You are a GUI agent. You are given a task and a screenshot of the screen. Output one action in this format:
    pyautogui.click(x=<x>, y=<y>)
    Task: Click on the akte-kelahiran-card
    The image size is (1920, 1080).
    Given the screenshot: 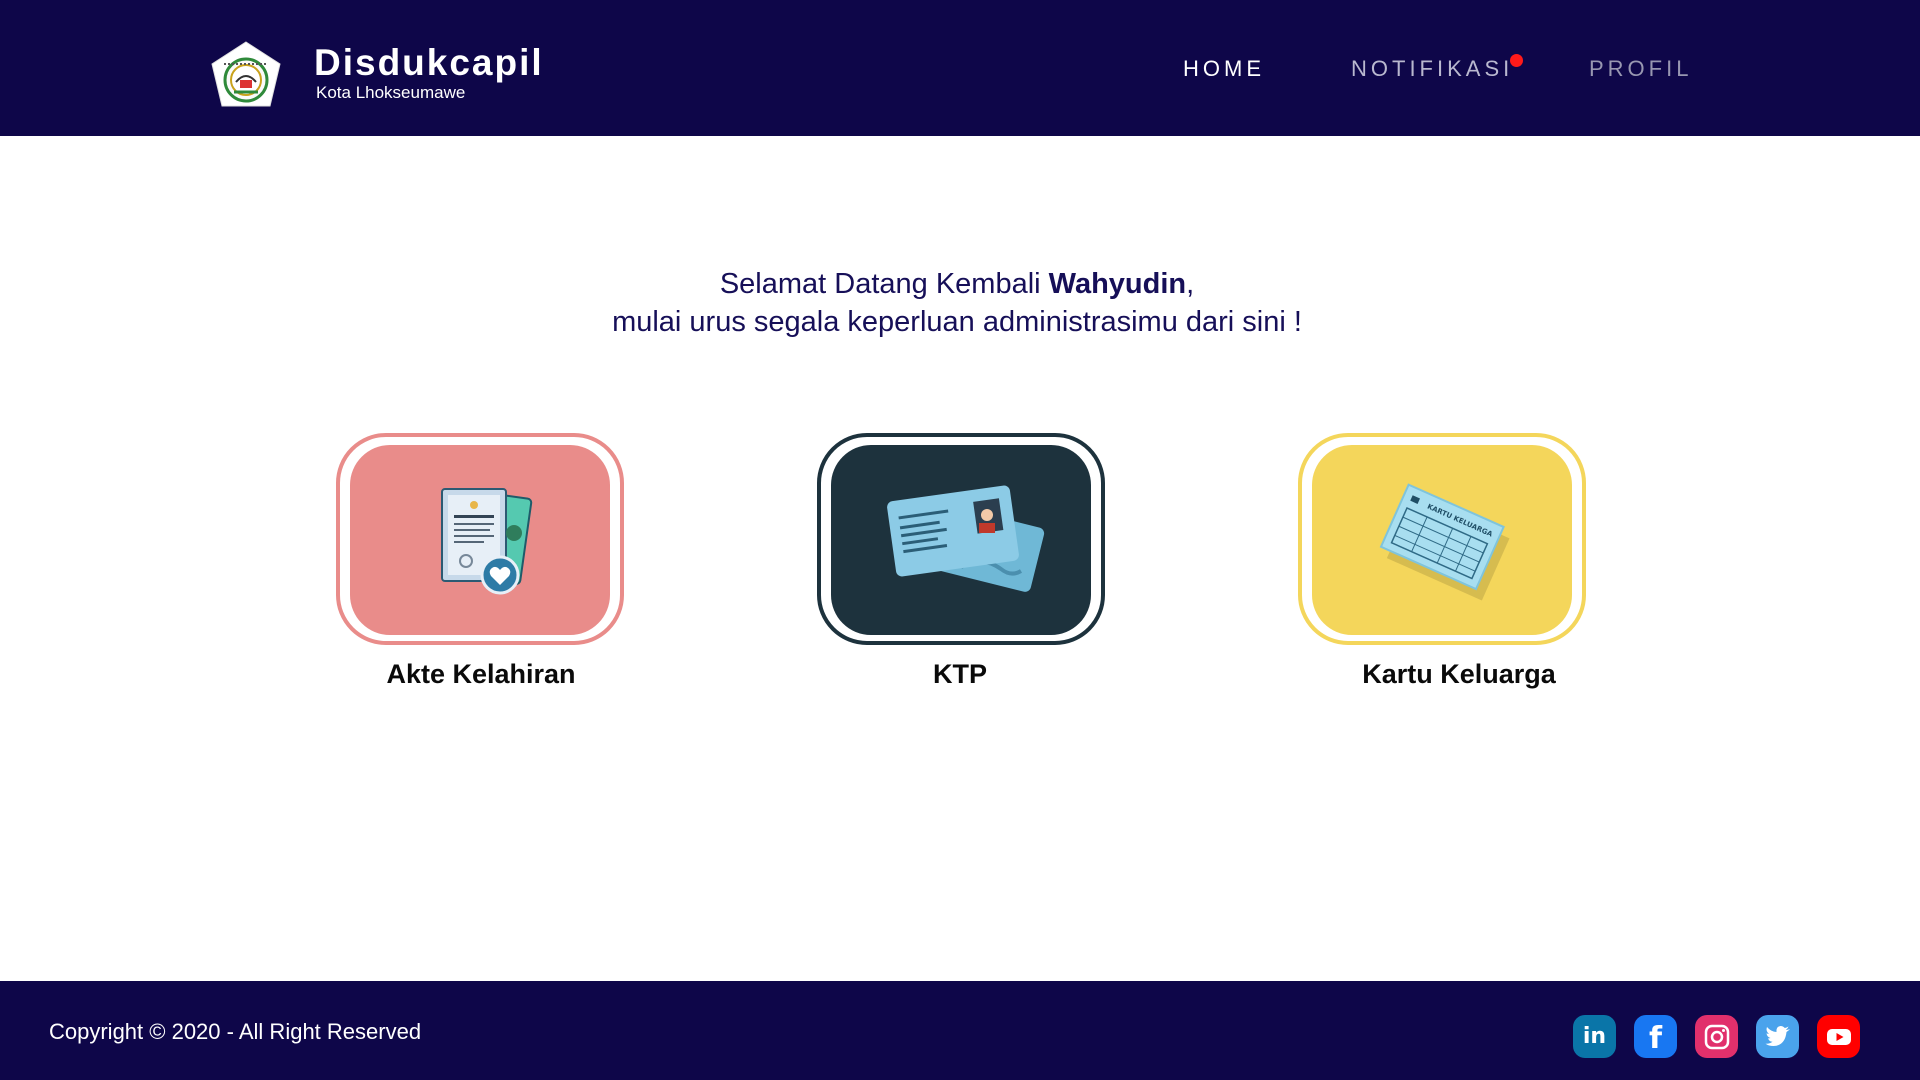 What is the action you would take?
    pyautogui.click(x=480, y=539)
    